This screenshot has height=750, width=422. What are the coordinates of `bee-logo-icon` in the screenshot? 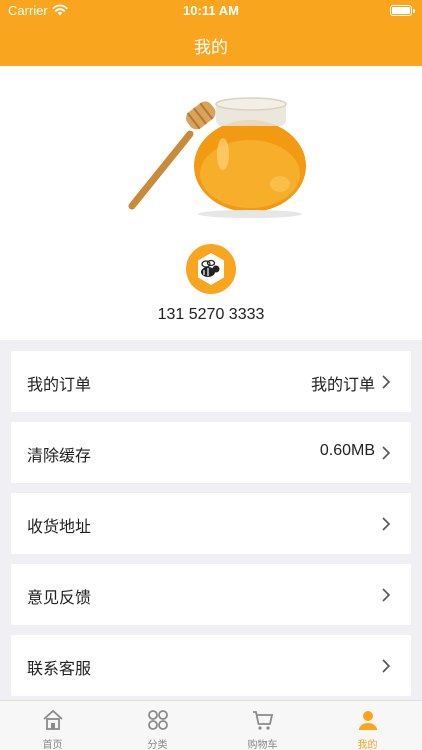 It's located at (211, 269).